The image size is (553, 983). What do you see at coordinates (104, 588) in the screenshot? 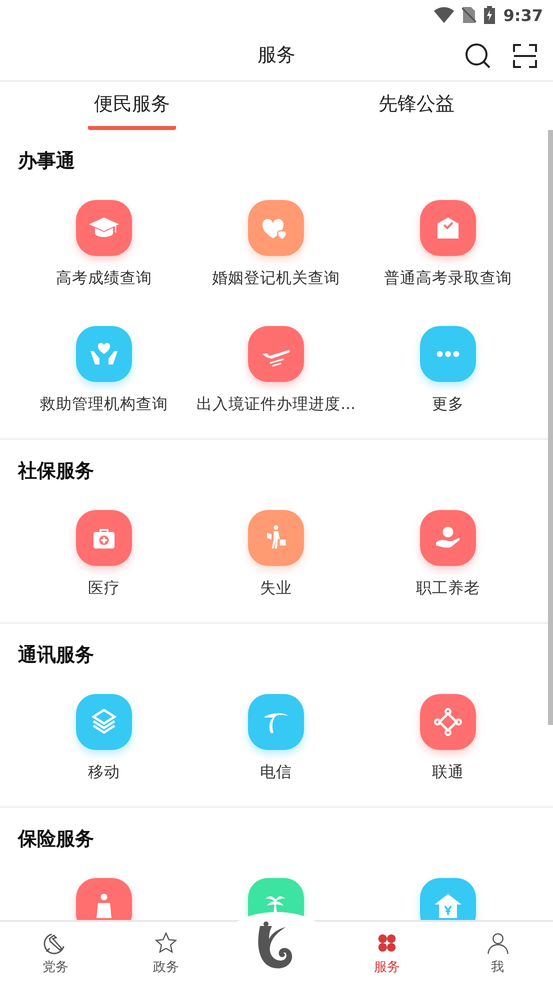
I see `service-label: 医疗` at bounding box center [104, 588].